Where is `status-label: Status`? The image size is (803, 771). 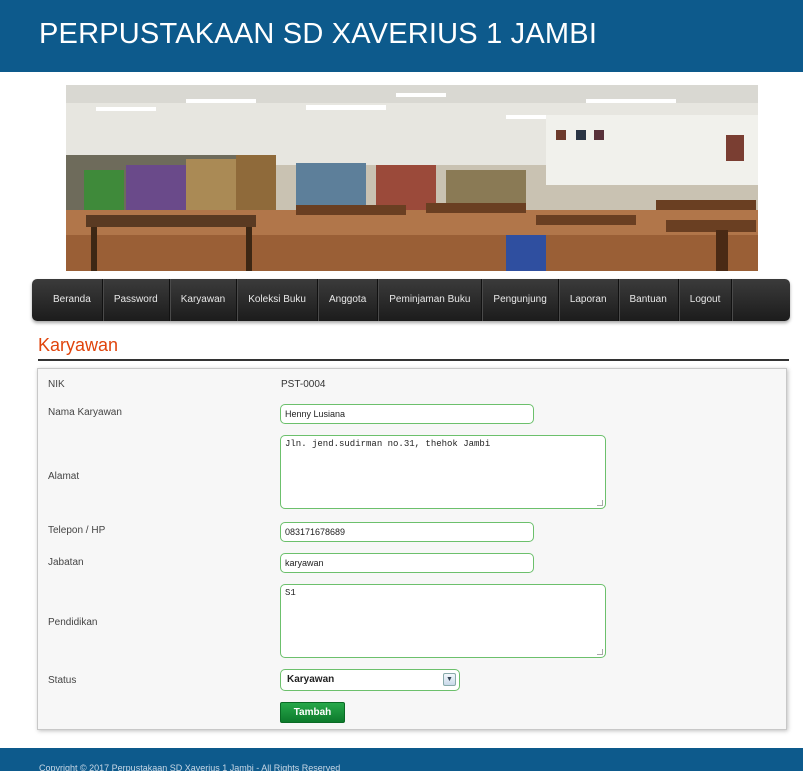 status-label: Status is located at coordinates (62, 680).